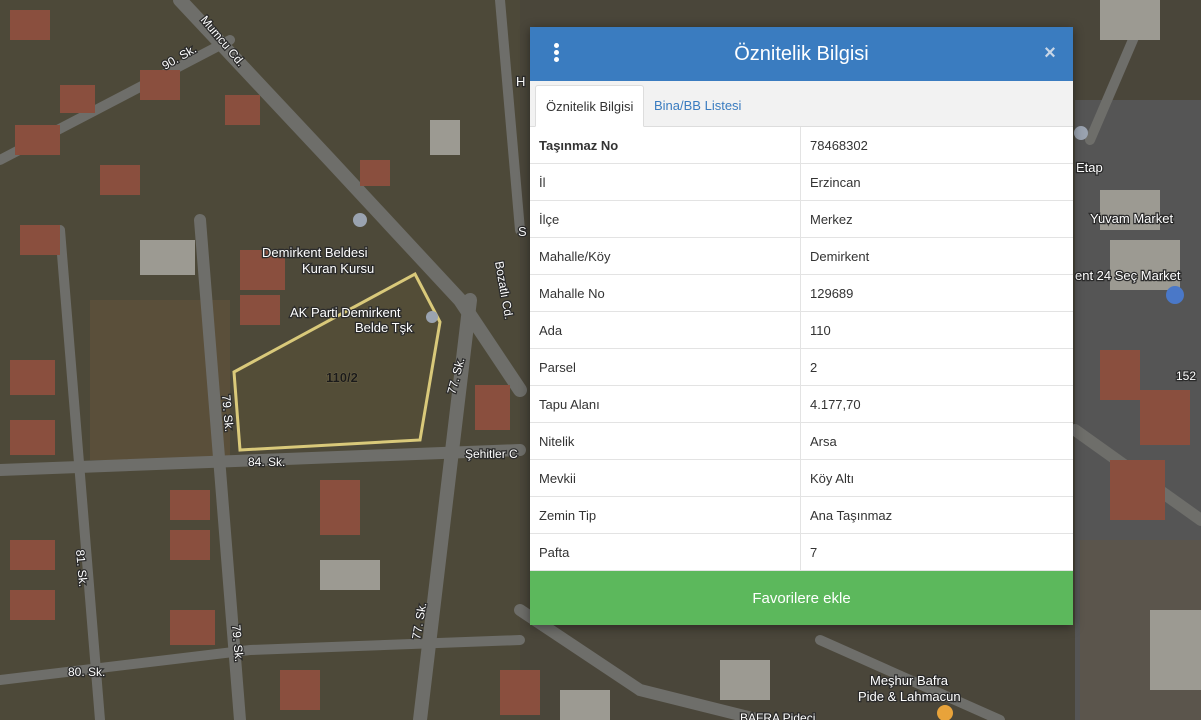 This screenshot has width=1201, height=720. I want to click on table-row: Nitelik Arsa, so click(801, 441).